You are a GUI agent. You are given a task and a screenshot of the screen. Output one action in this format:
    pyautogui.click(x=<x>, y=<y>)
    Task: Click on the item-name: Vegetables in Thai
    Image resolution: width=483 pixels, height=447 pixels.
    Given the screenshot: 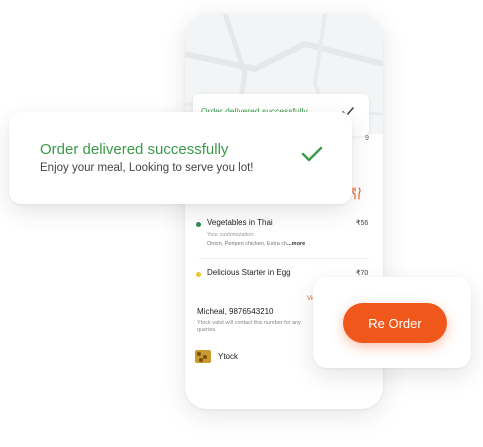 What is the action you would take?
    pyautogui.click(x=240, y=222)
    